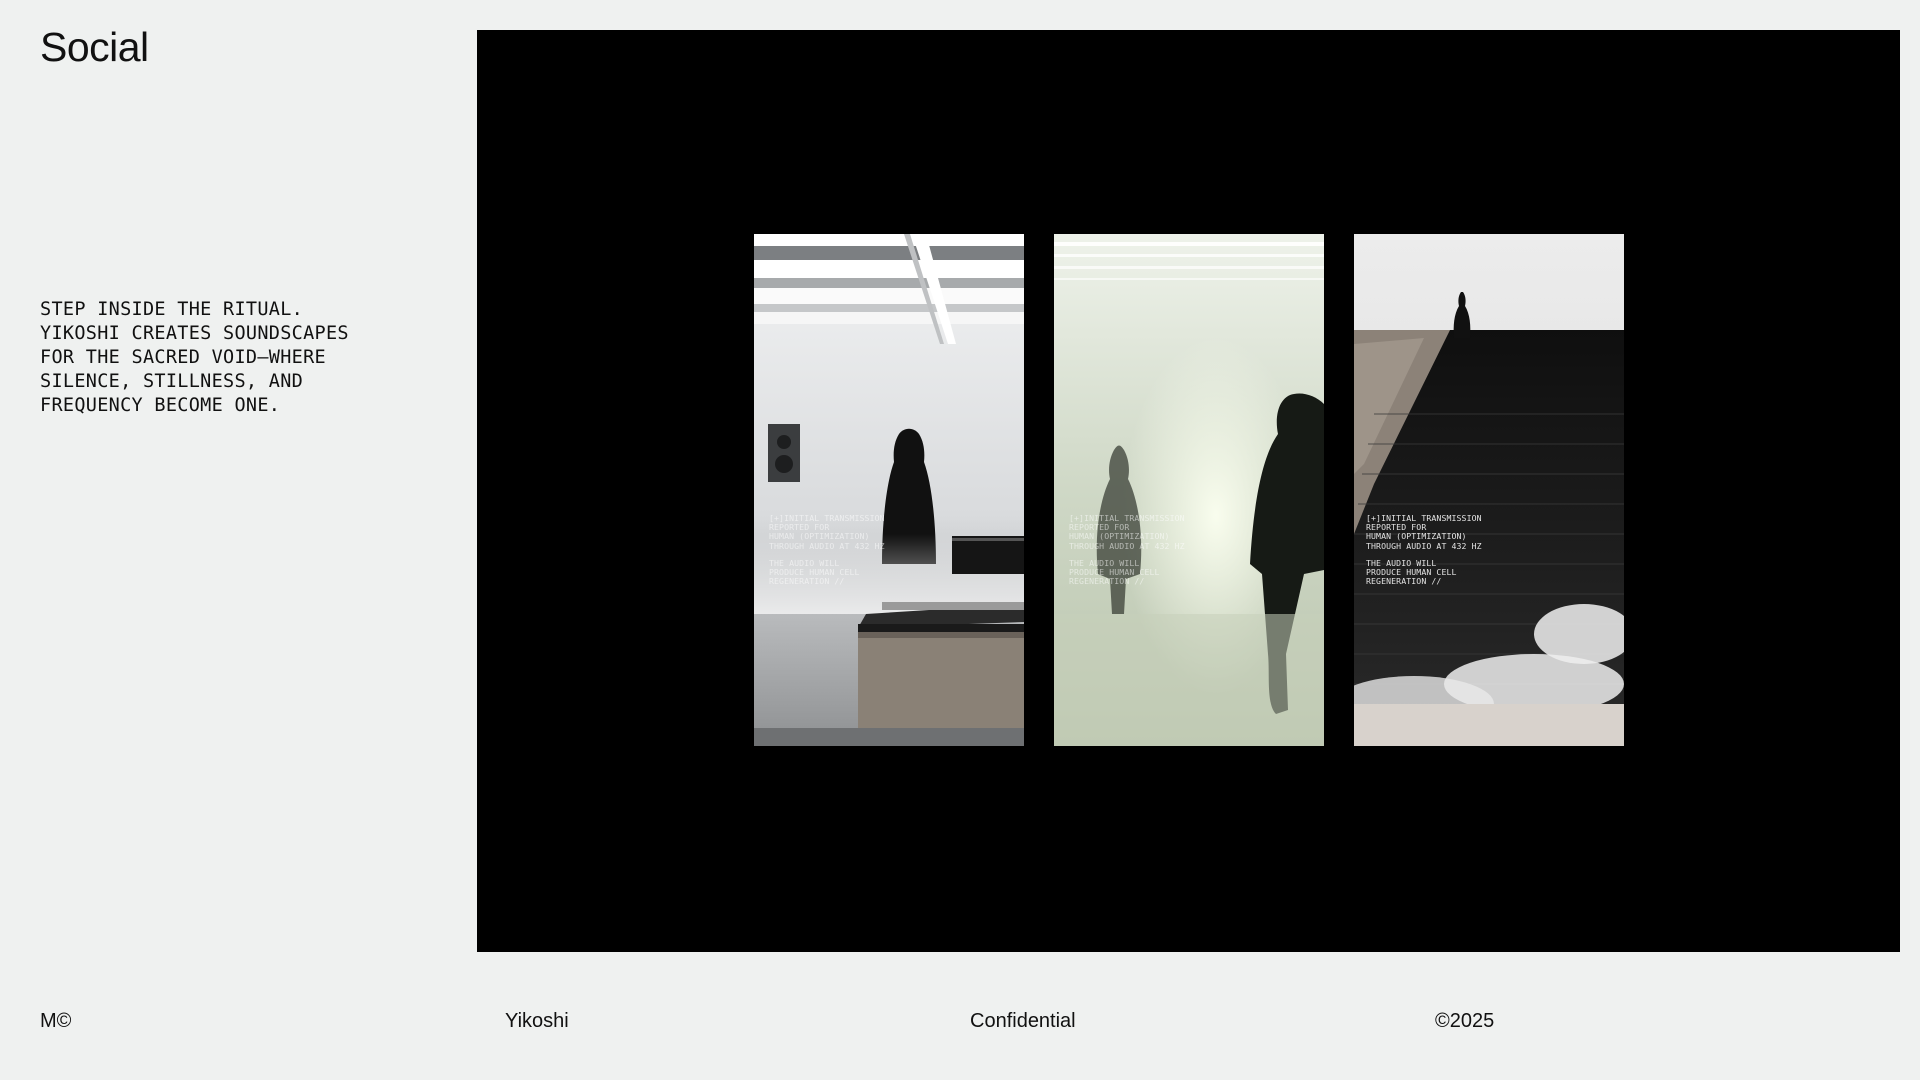 The width and height of the screenshot is (1920, 1080). I want to click on tagline-line: FOR THE SACRED VOID—WHERE, so click(183, 357).